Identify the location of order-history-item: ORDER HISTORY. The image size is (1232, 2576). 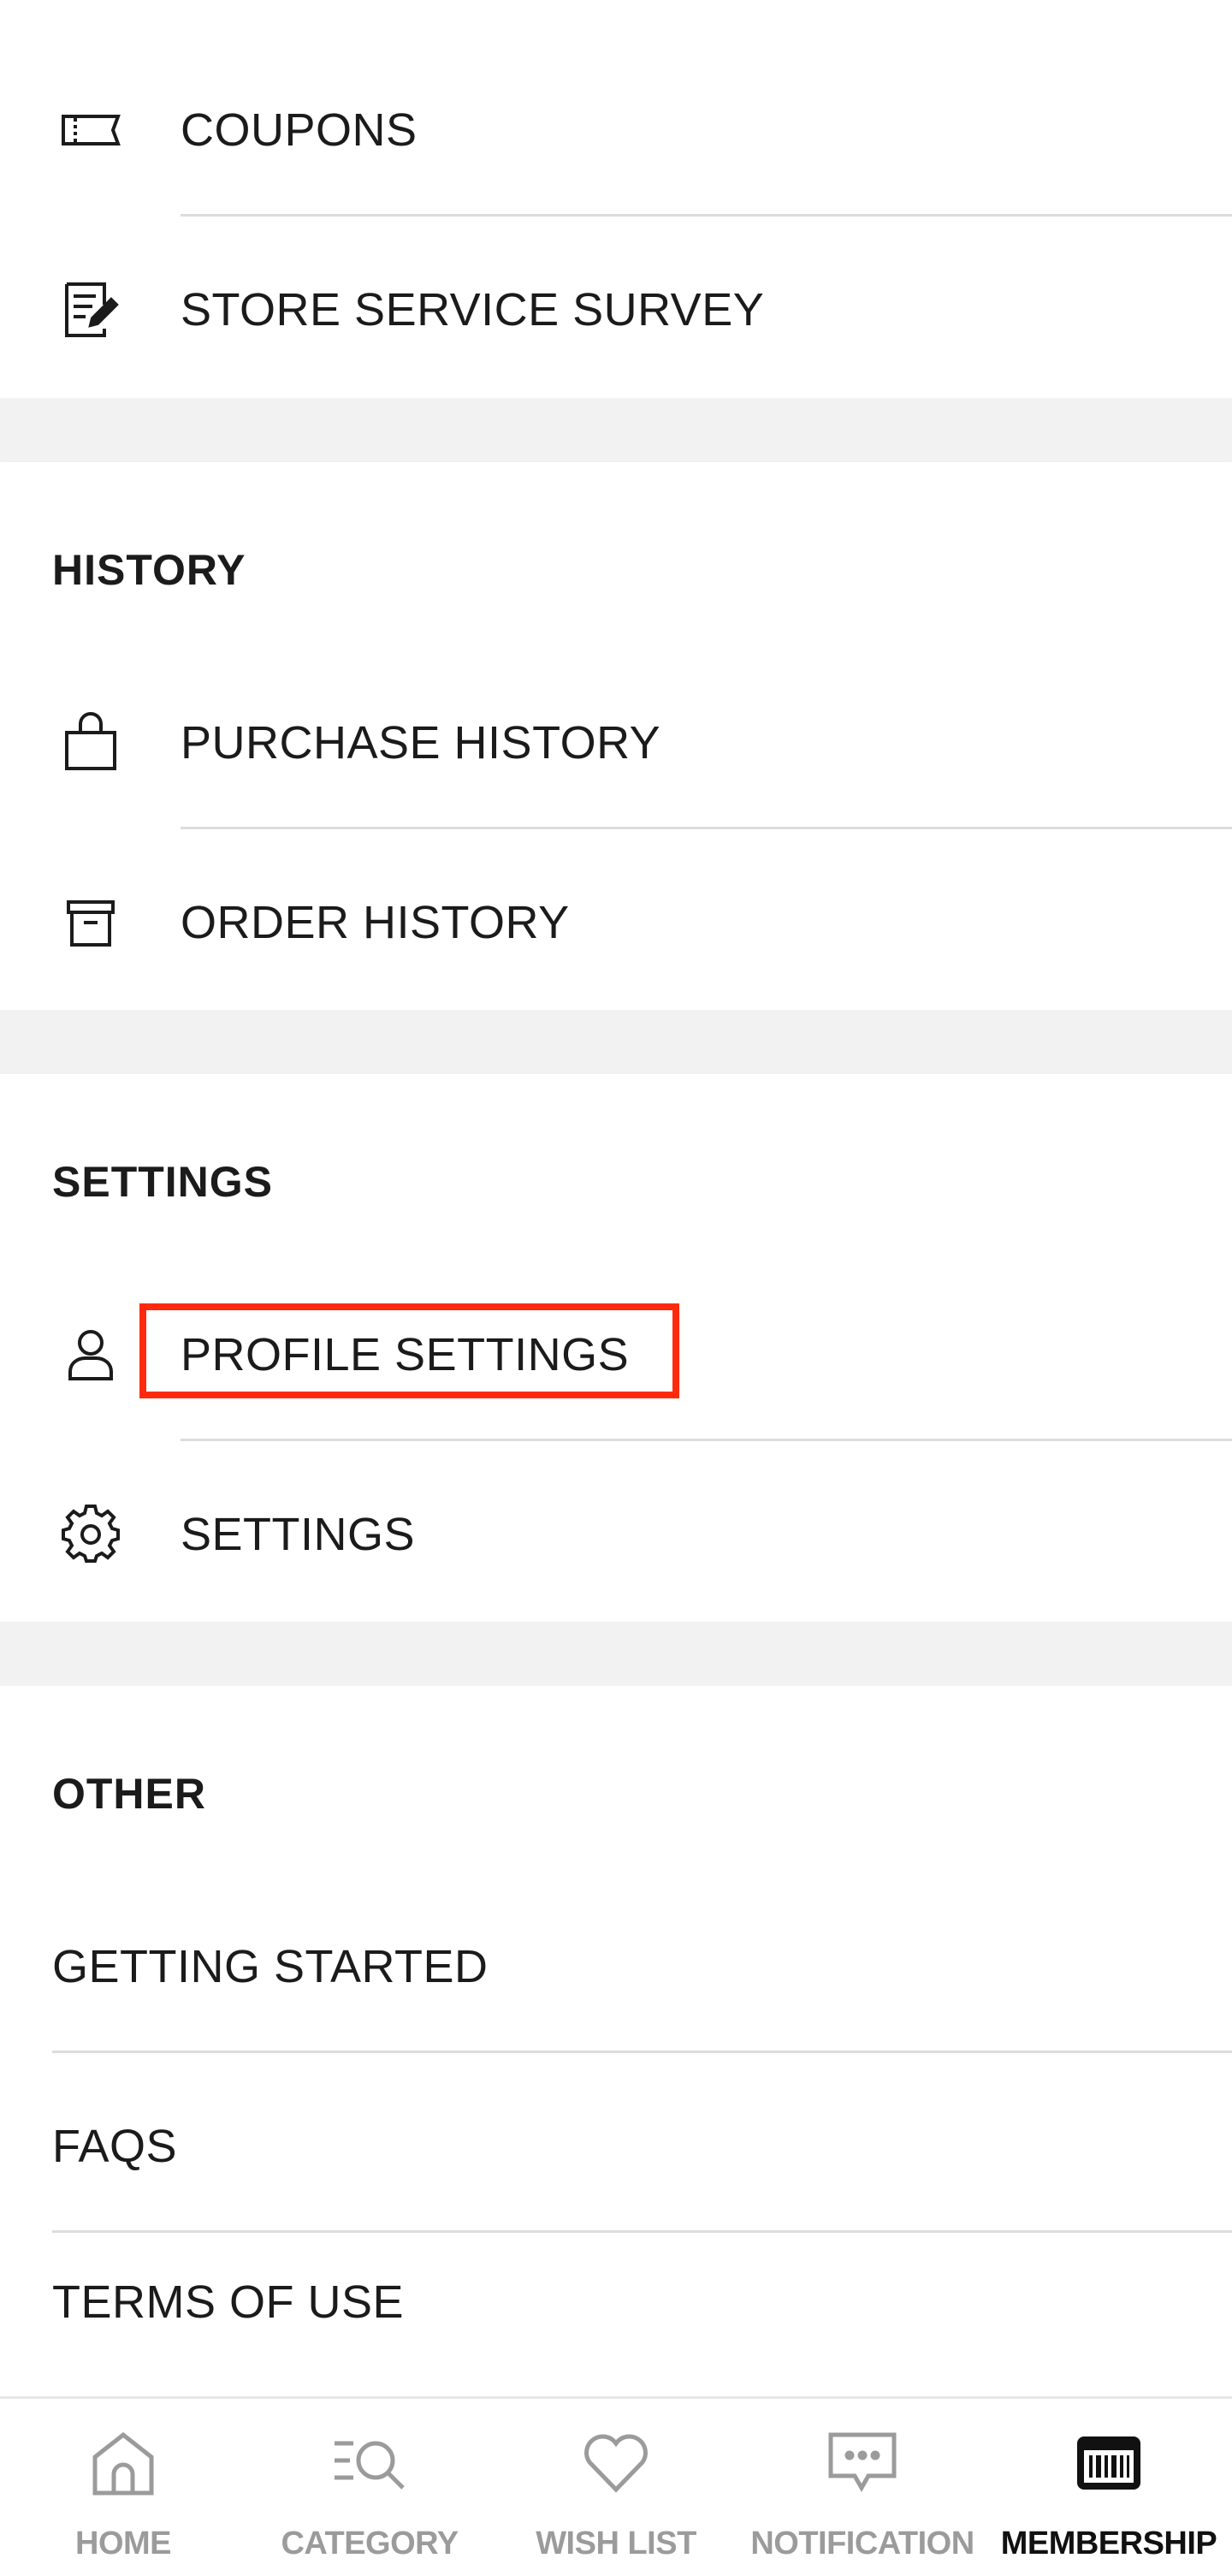
(616, 922).